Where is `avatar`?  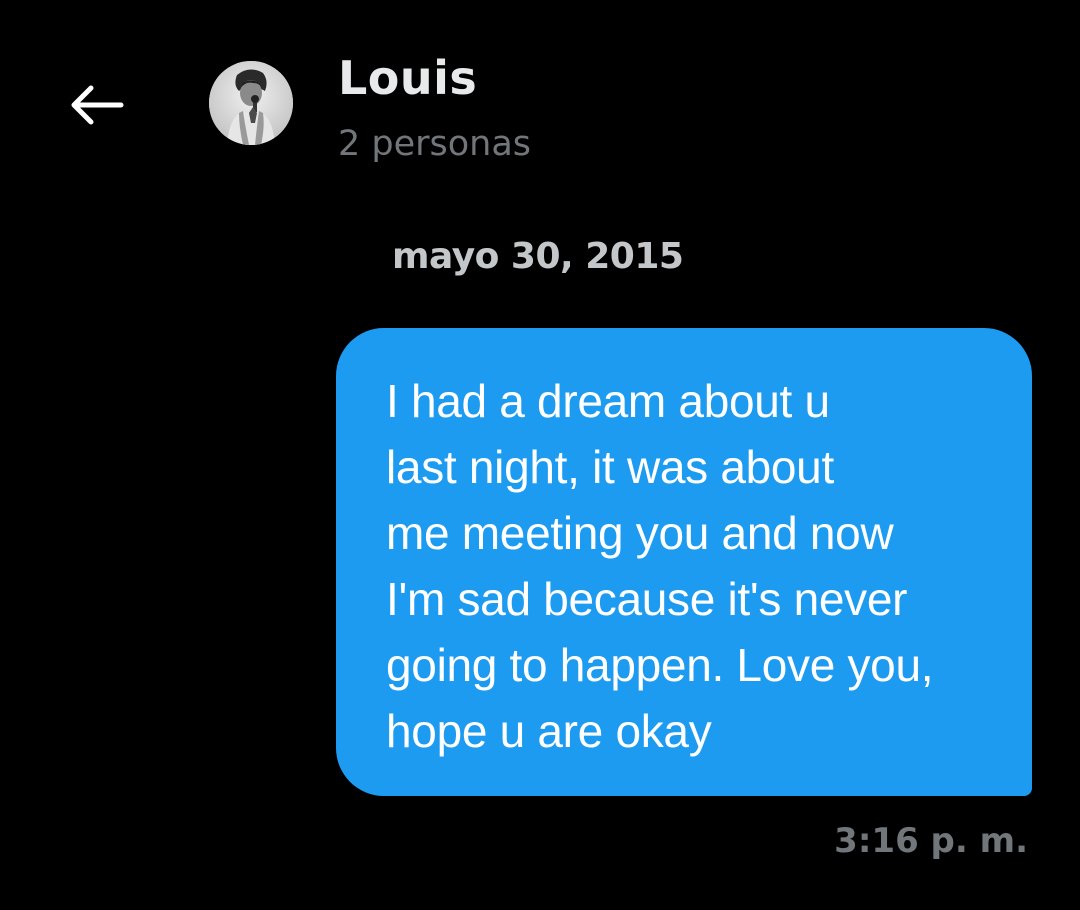 avatar is located at coordinates (251, 103).